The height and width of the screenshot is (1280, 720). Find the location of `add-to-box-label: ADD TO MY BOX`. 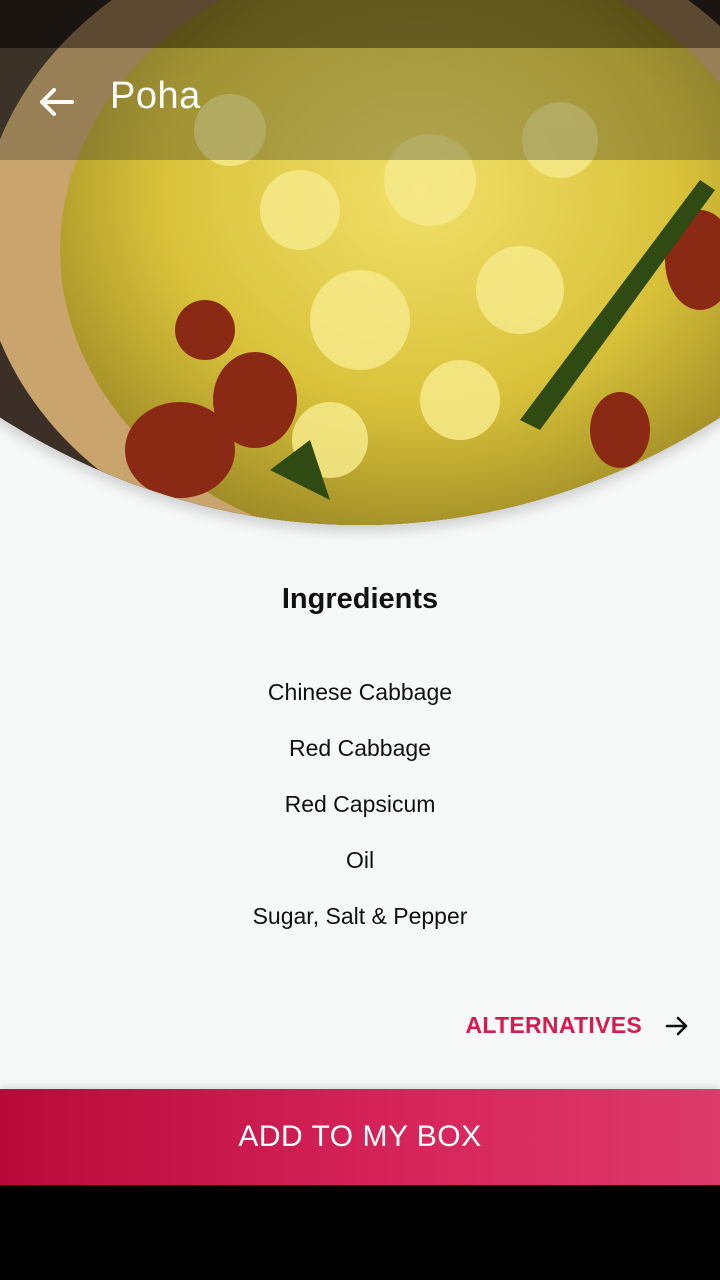

add-to-box-label: ADD TO MY BOX is located at coordinates (360, 1136).